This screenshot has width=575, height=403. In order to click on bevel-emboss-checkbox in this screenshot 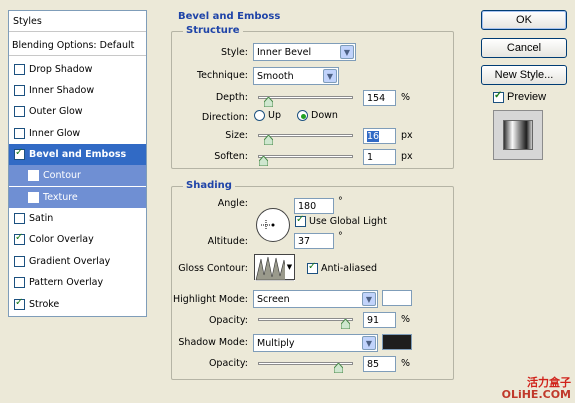, I will do `click(19, 153)`.